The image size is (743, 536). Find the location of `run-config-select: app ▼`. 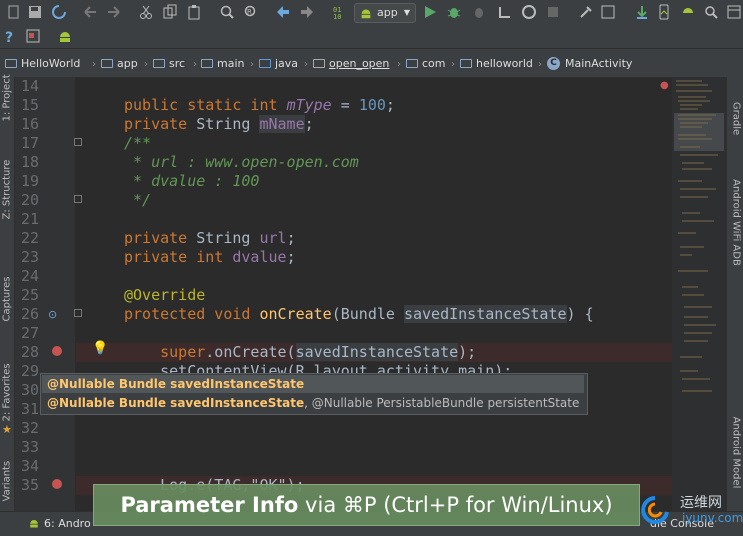

run-config-select: app ▼ is located at coordinates (385, 13).